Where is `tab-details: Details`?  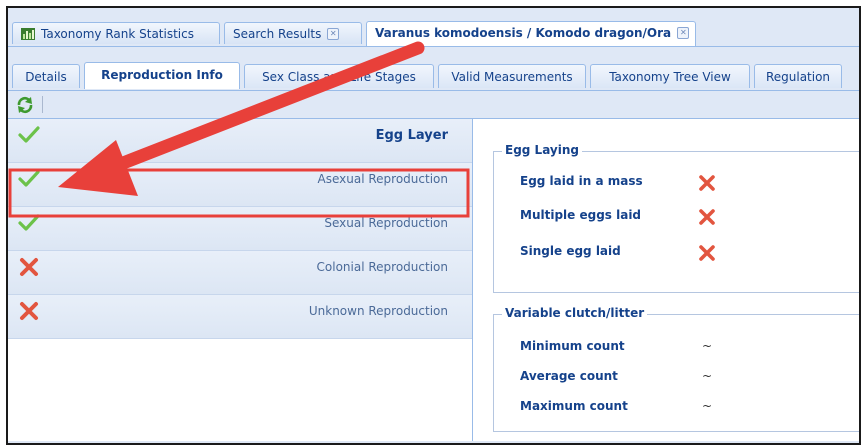 tab-details: Details is located at coordinates (46, 76).